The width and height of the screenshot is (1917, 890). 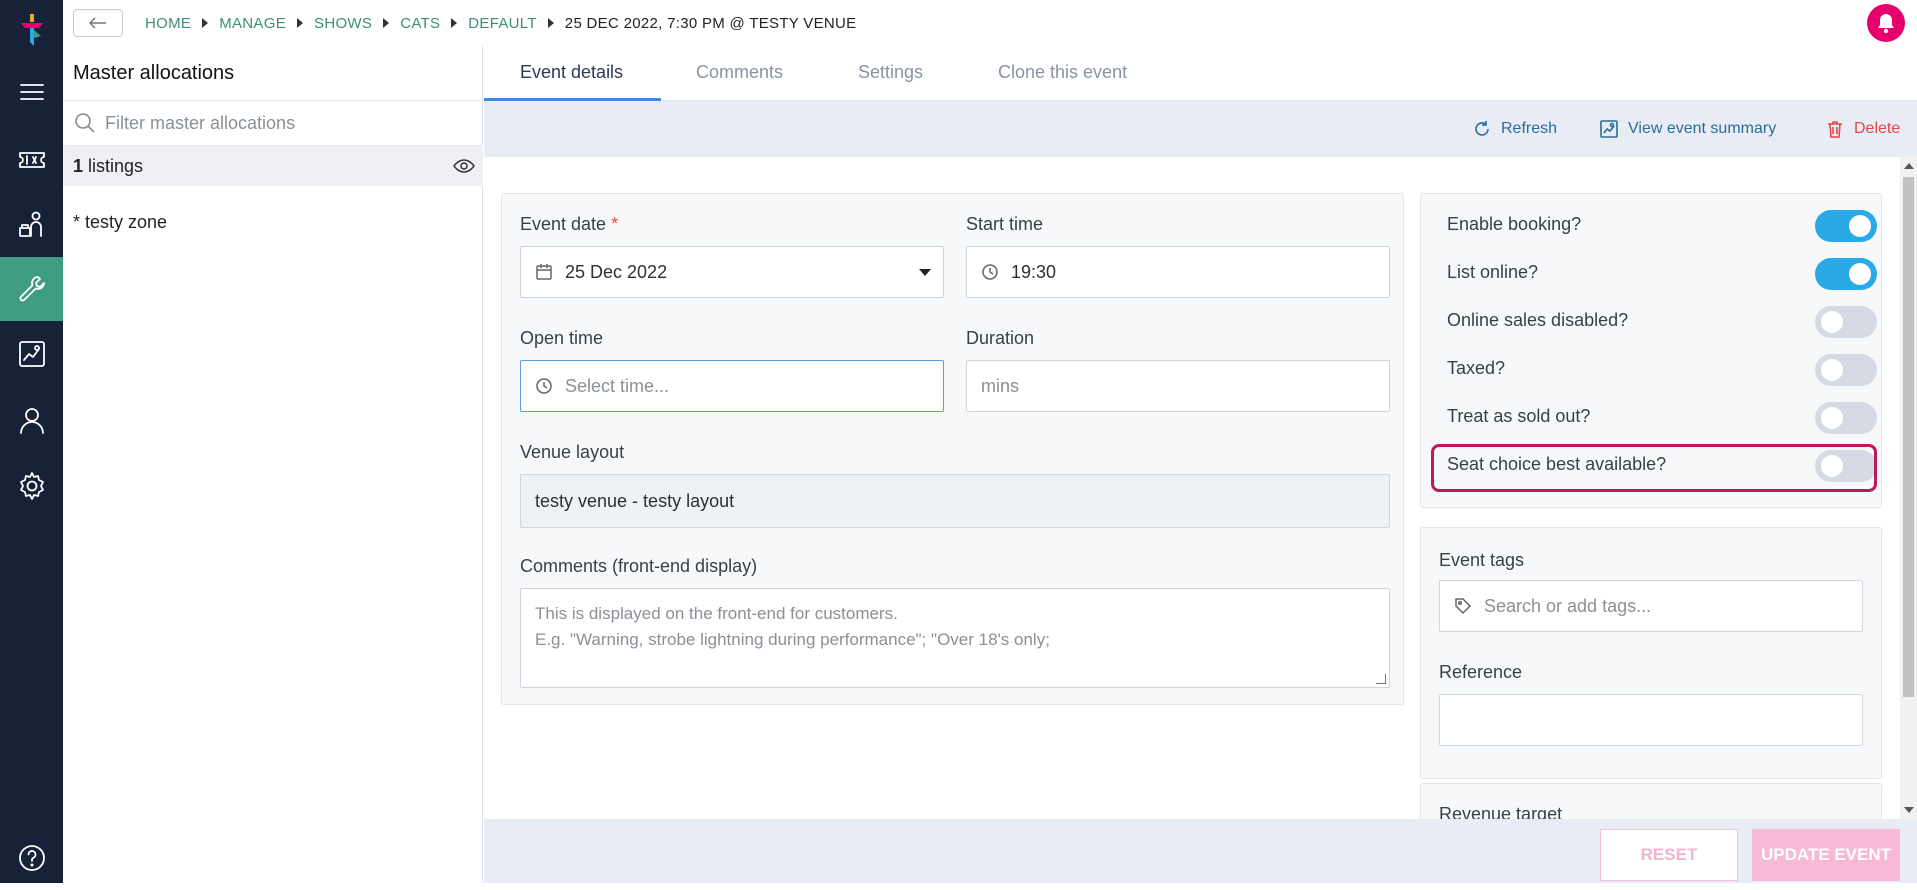 I want to click on tag-icon, so click(x=1463, y=606).